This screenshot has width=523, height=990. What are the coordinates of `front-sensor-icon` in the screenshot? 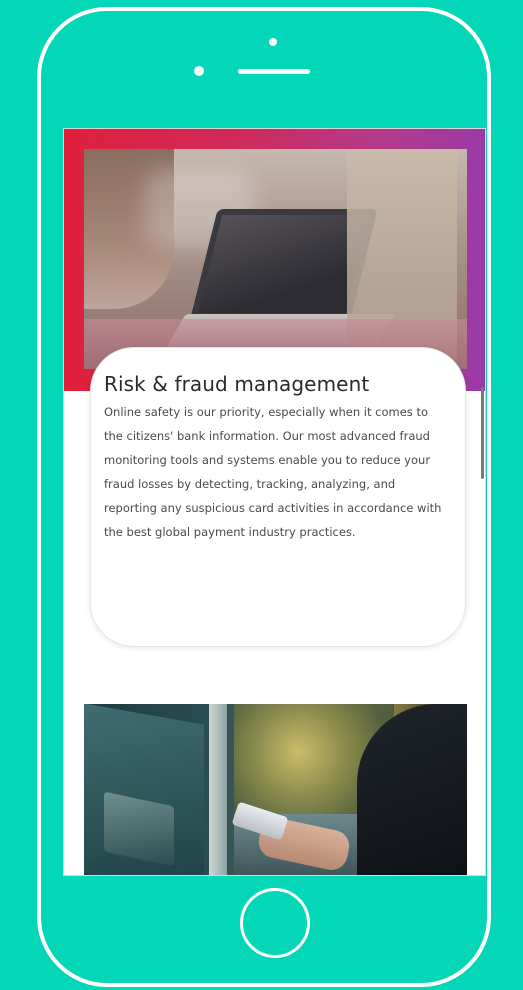 It's located at (199, 71).